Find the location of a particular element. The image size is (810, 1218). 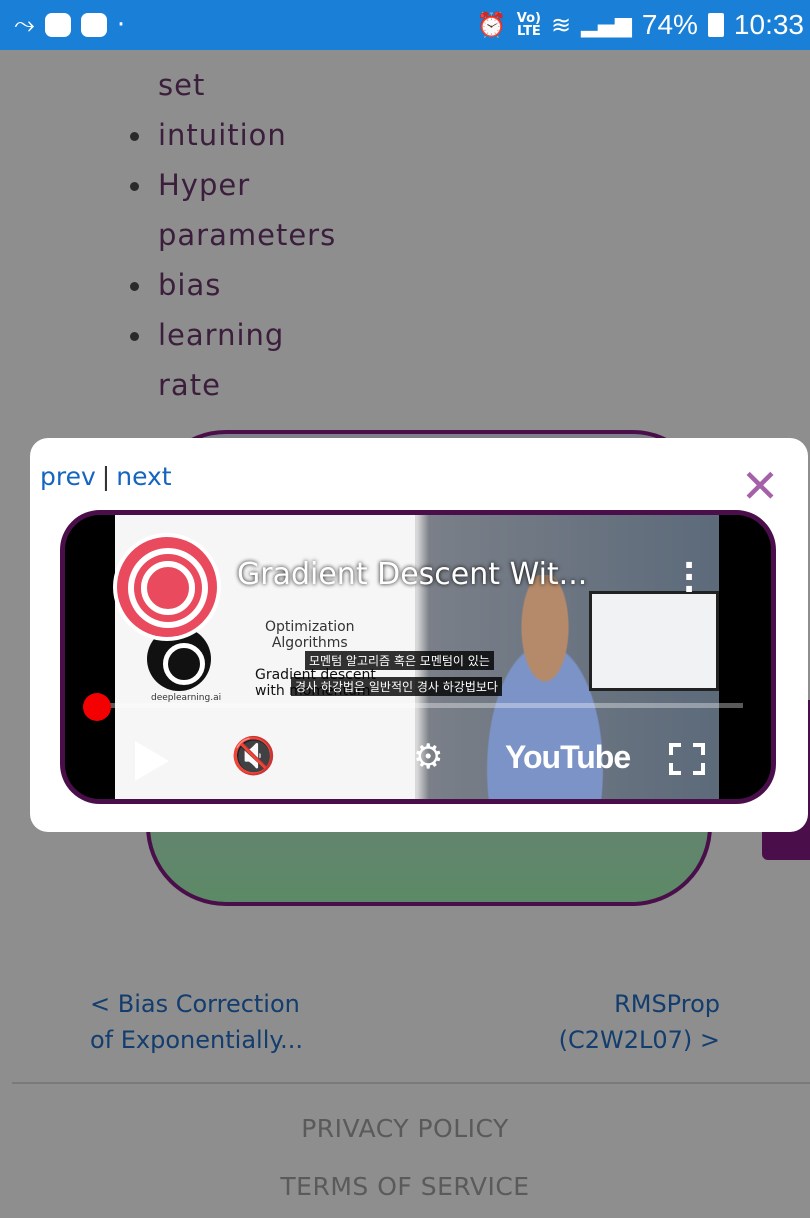

status-bar: ⤳ · ⏰ Vo) LTE ≋ ▂▄▆ 74% 10:33 is located at coordinates (405, 25).